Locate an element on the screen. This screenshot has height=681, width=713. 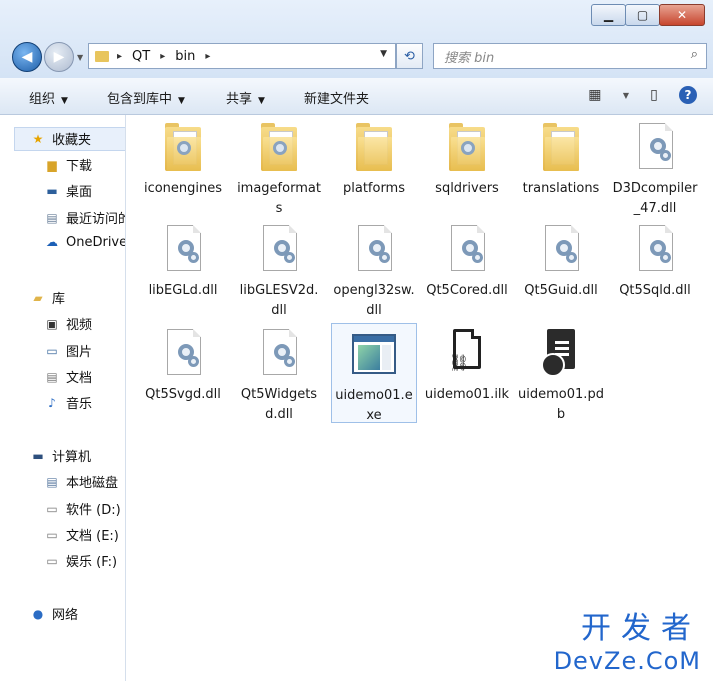
cloud-icon: ☁ is located at coordinates (52, 242).